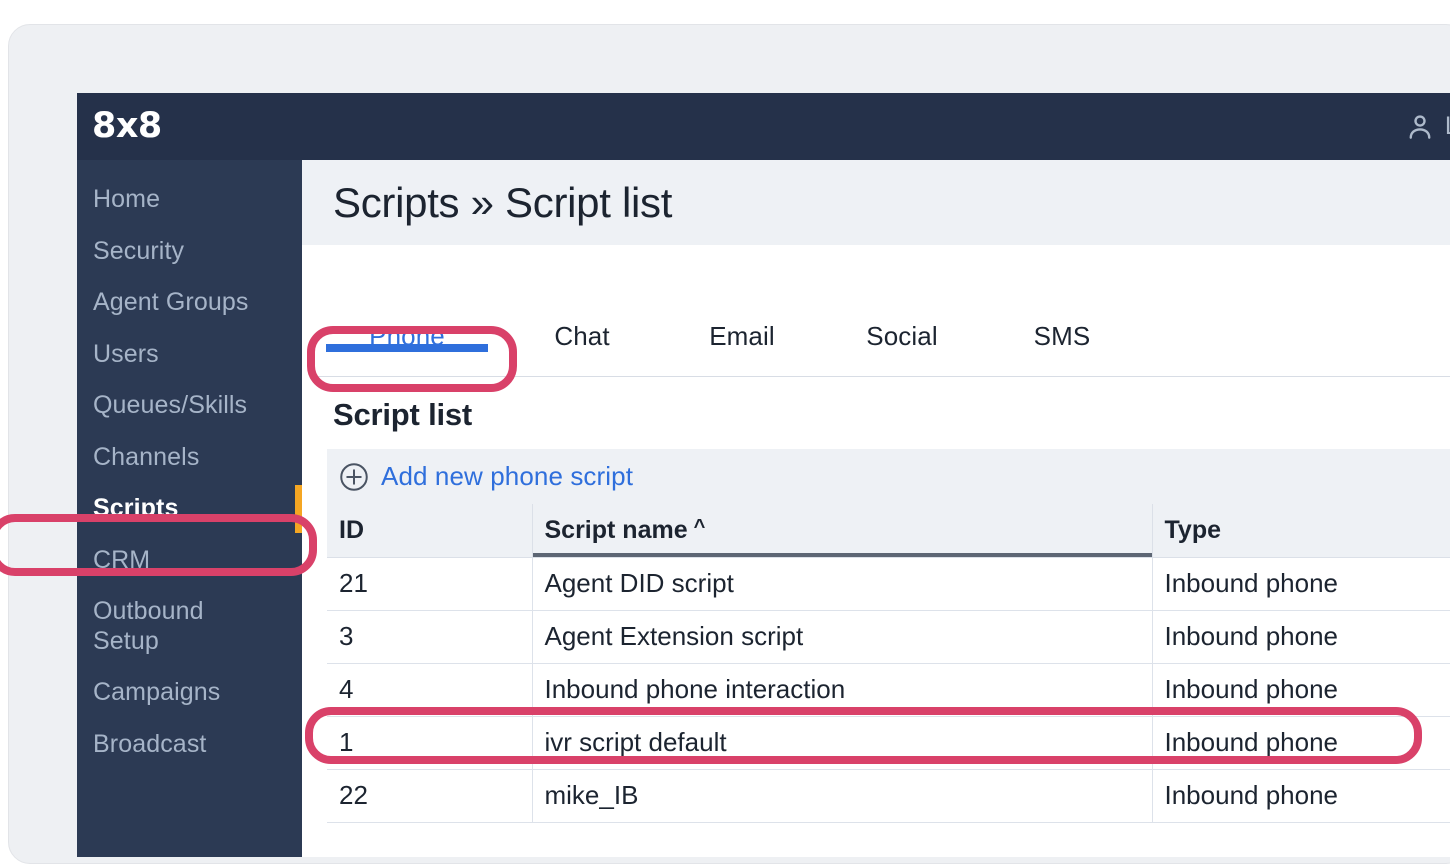 This screenshot has height=864, width=1450. What do you see at coordinates (876, 202) in the screenshot?
I see `page-header-band: Scripts » Script list` at bounding box center [876, 202].